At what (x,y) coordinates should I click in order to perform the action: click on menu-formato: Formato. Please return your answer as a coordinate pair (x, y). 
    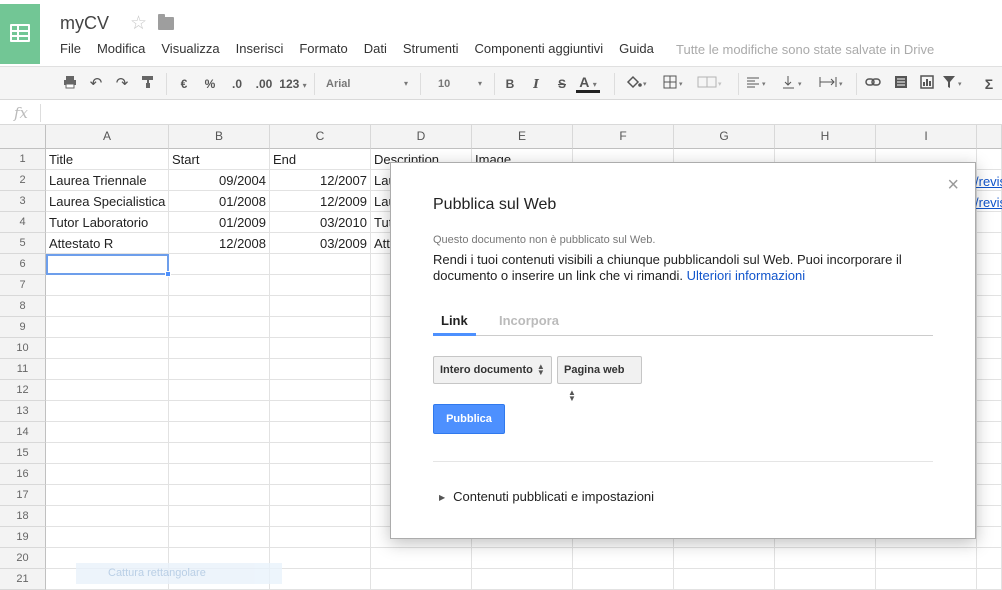
    Looking at the image, I should click on (323, 50).